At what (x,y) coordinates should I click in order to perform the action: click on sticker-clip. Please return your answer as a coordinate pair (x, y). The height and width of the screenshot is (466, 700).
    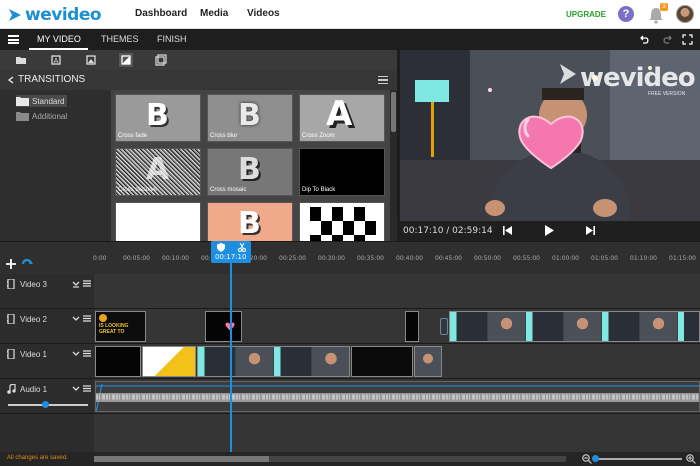
    Looking at the image, I should click on (223, 326).